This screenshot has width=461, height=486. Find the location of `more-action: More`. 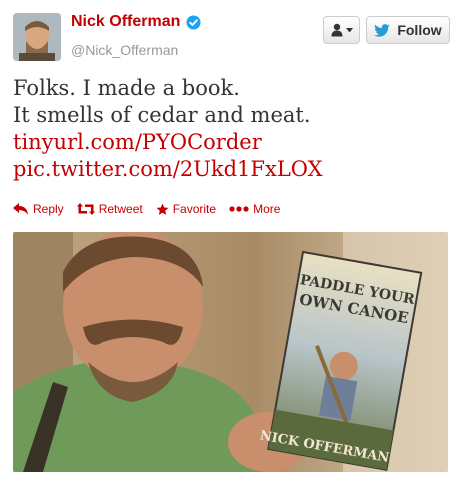

more-action: More is located at coordinates (254, 209).